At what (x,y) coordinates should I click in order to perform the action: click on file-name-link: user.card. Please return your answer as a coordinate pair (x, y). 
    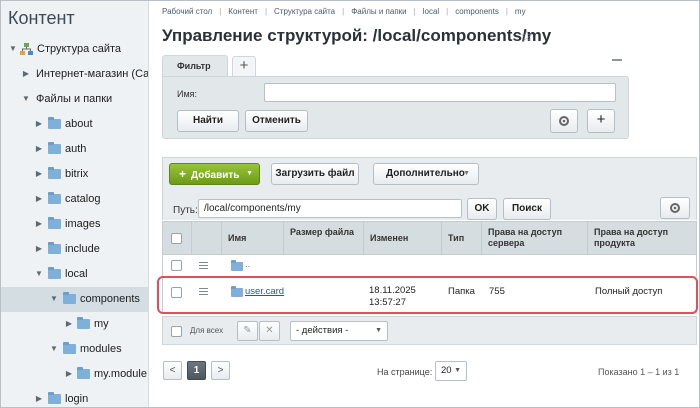
    Looking at the image, I should click on (264, 292).